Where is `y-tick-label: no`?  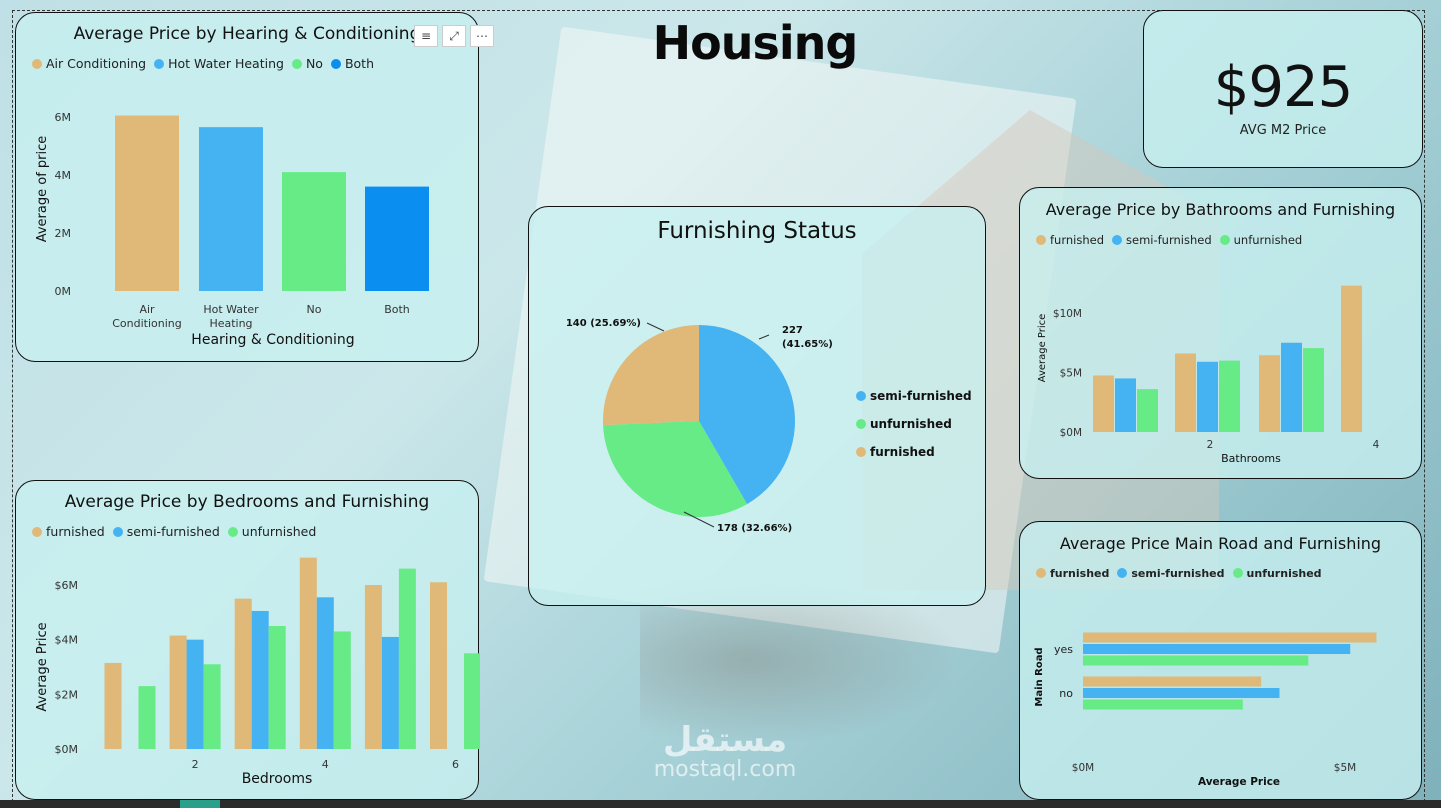
y-tick-label: no is located at coordinates (1066, 693).